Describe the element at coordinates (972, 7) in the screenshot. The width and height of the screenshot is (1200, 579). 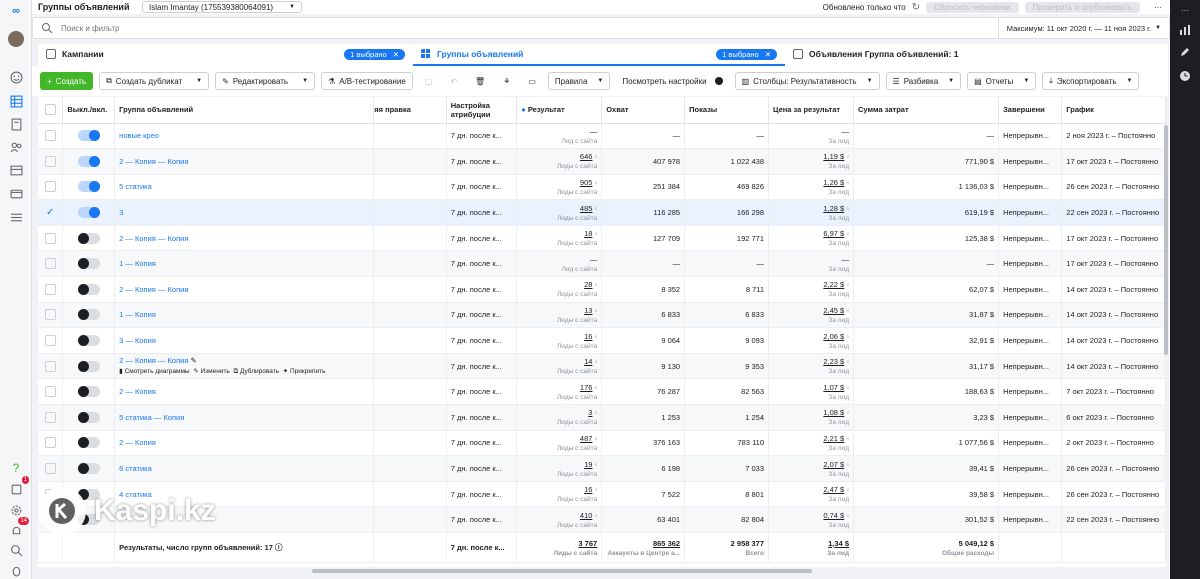
I see `discard-drafts-button: Сбросить черновики` at that location.